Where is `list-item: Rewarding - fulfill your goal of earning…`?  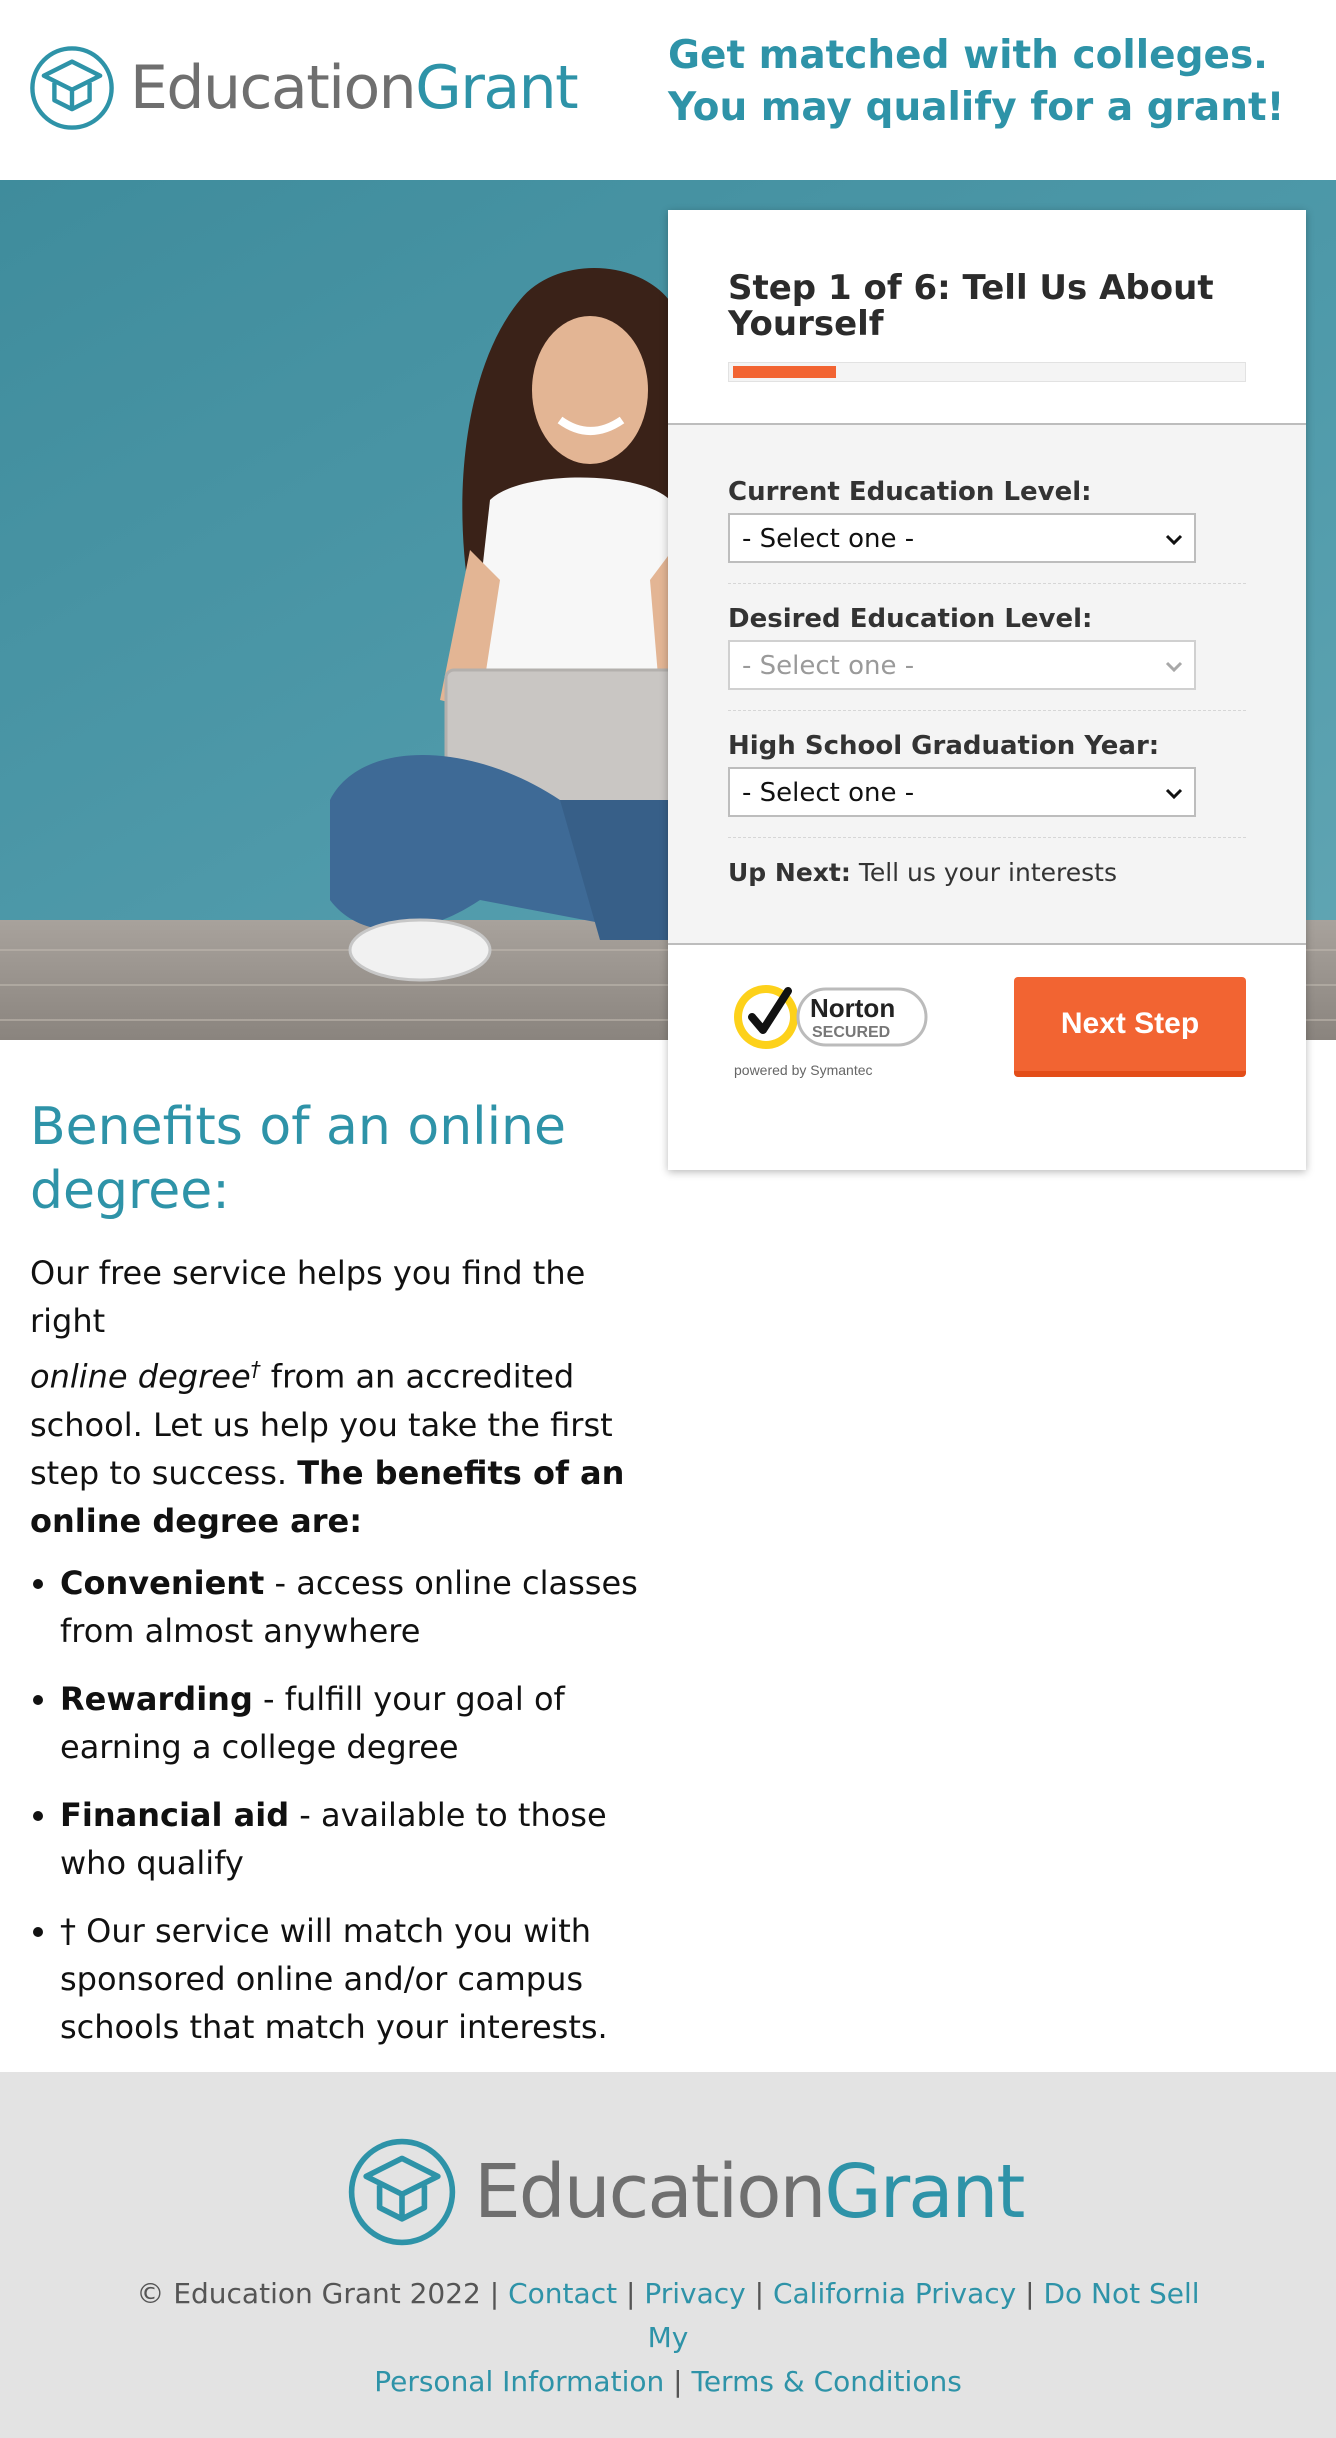
list-item: Rewarding - fulfill your goal of earning… is located at coordinates (355, 1723).